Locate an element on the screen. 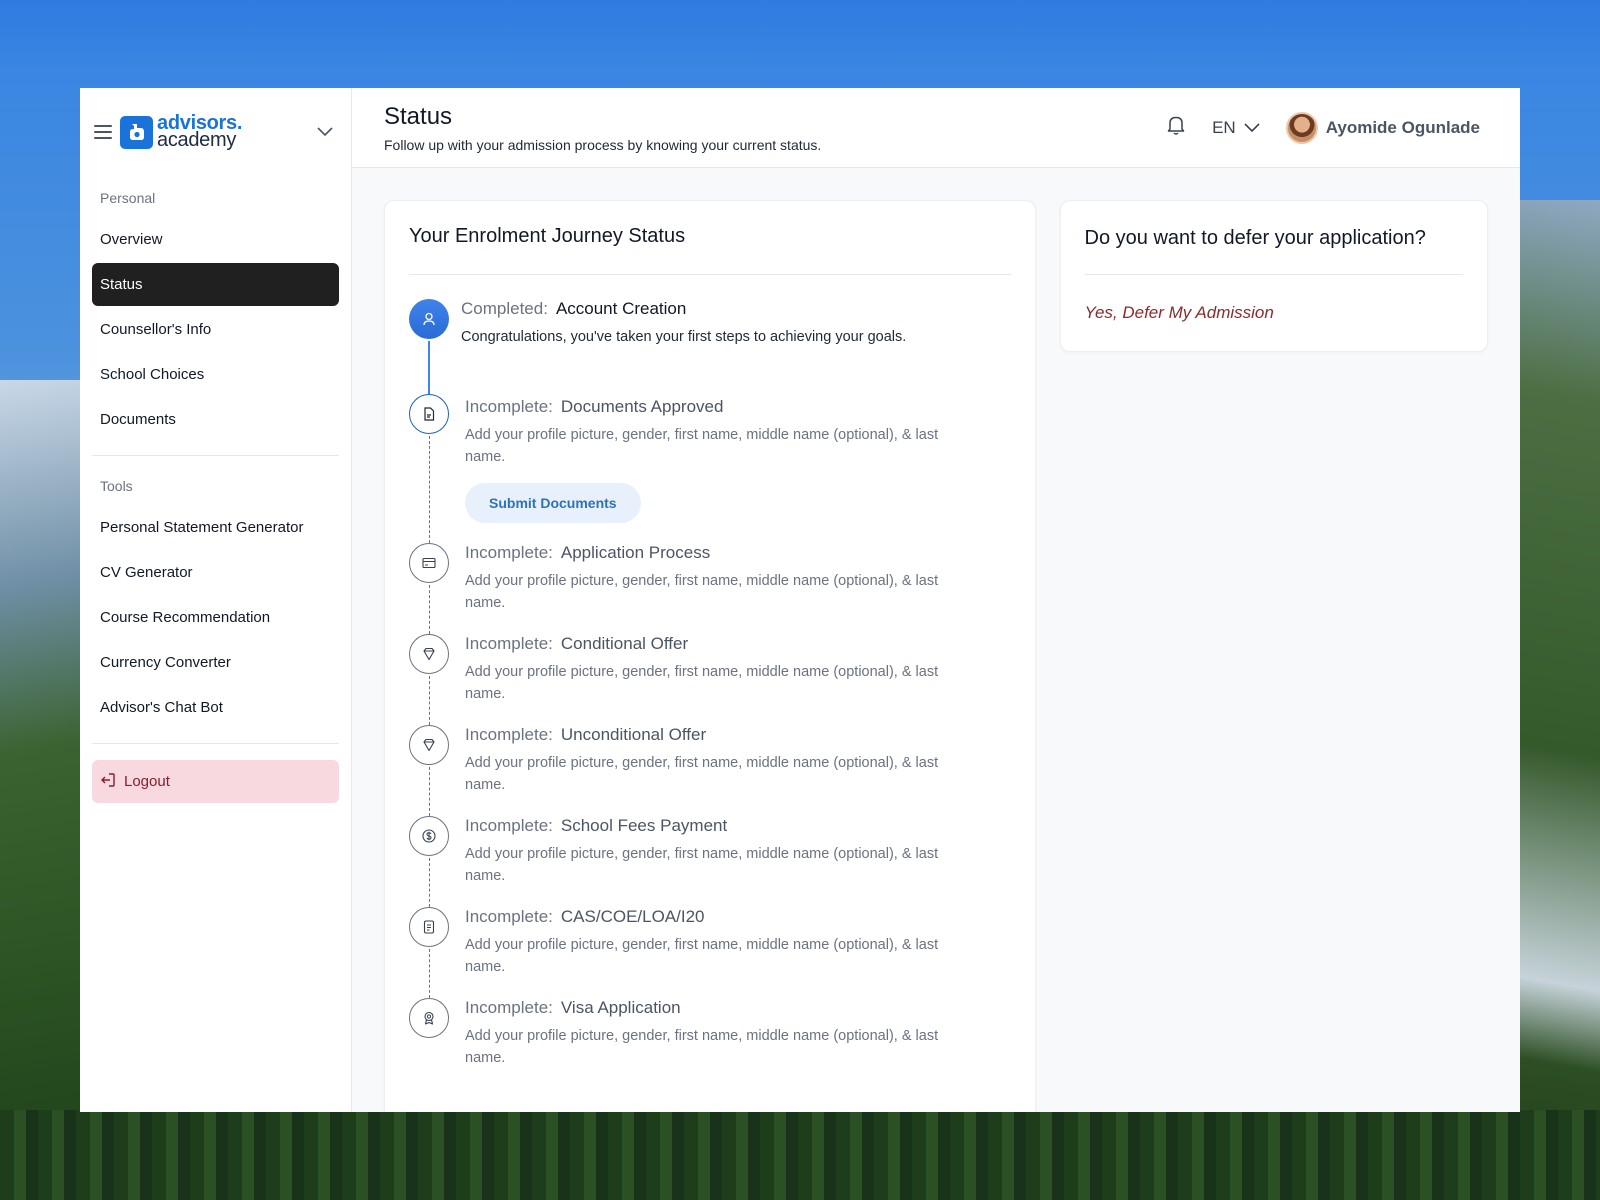 Image resolution: width=1600 pixels, height=1200 pixels. step-name: School Fees Payment is located at coordinates (644, 825).